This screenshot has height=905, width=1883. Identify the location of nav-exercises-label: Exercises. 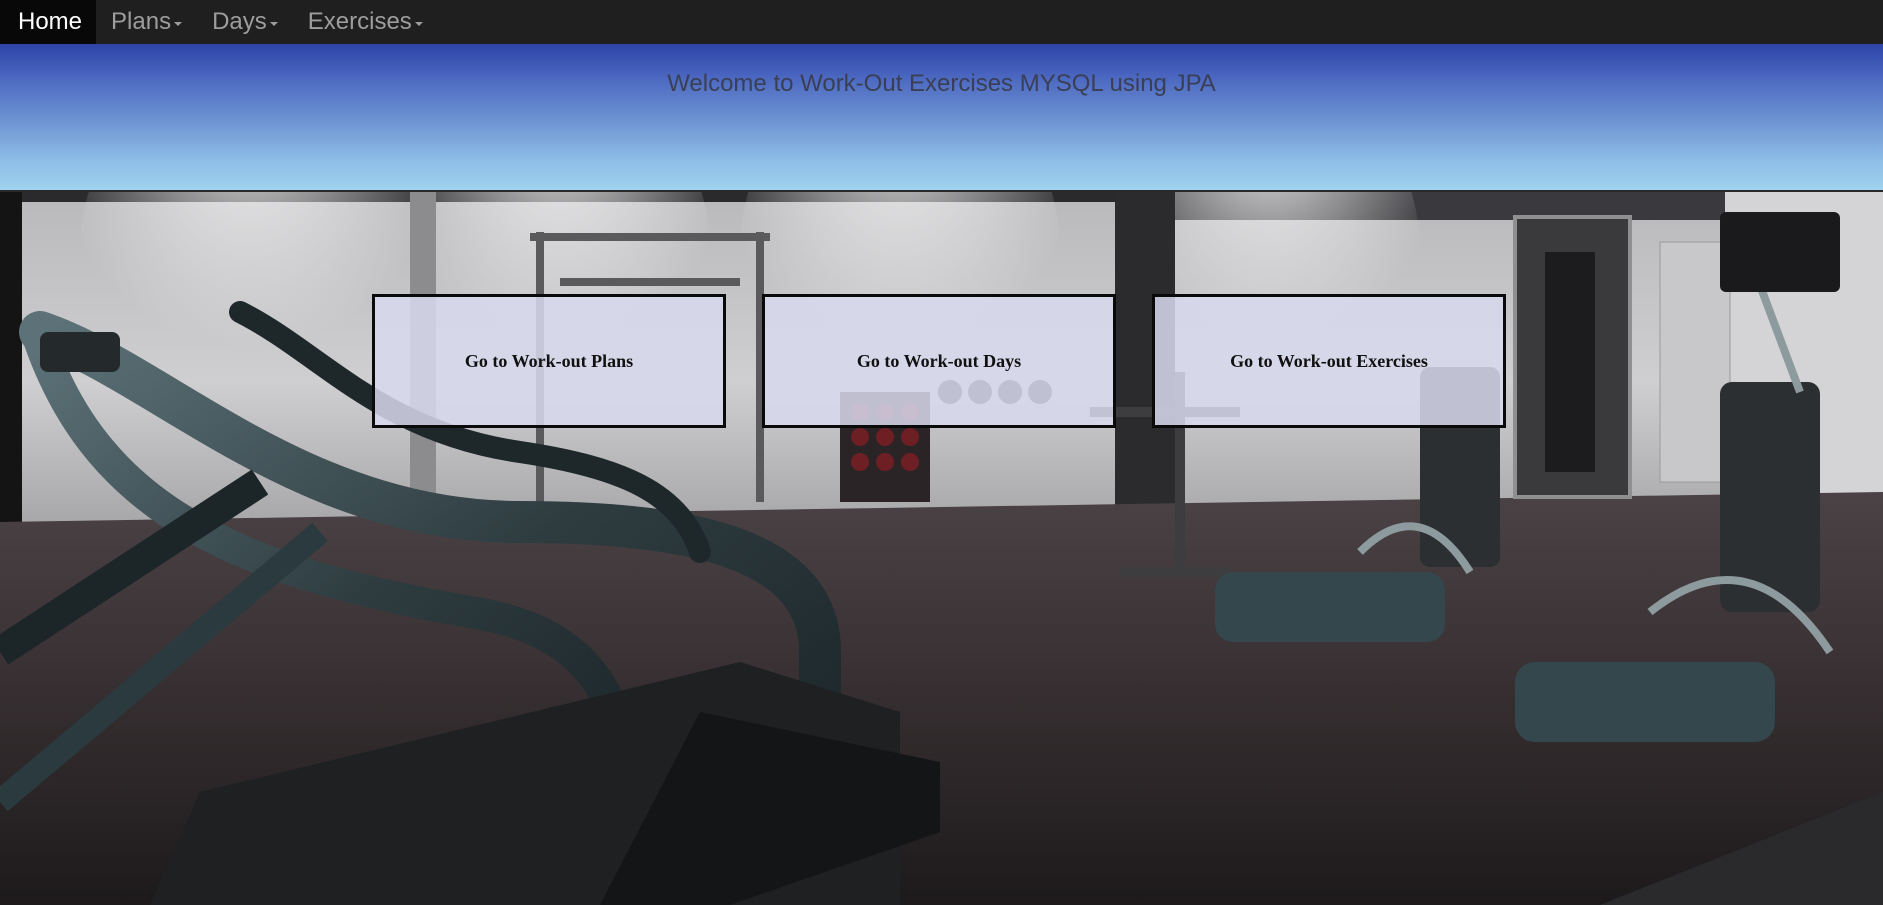
(359, 21).